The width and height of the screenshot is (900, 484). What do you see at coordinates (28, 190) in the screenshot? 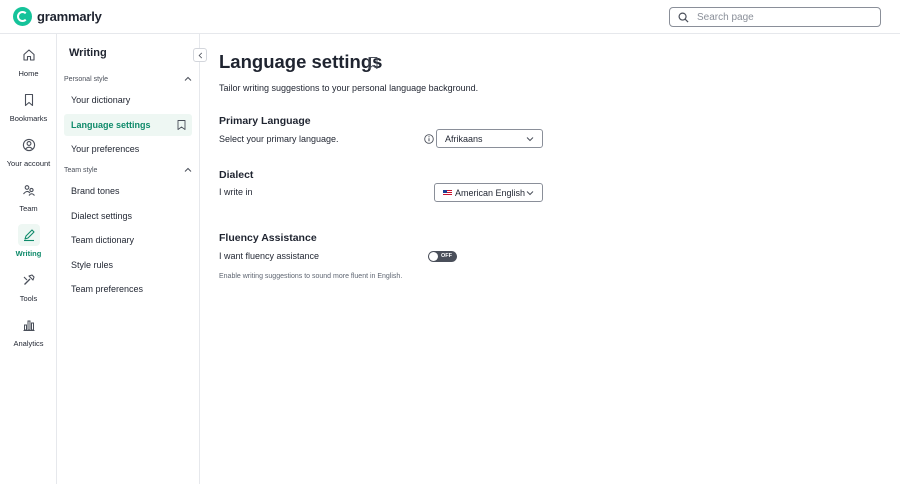
I see `team-icon` at bounding box center [28, 190].